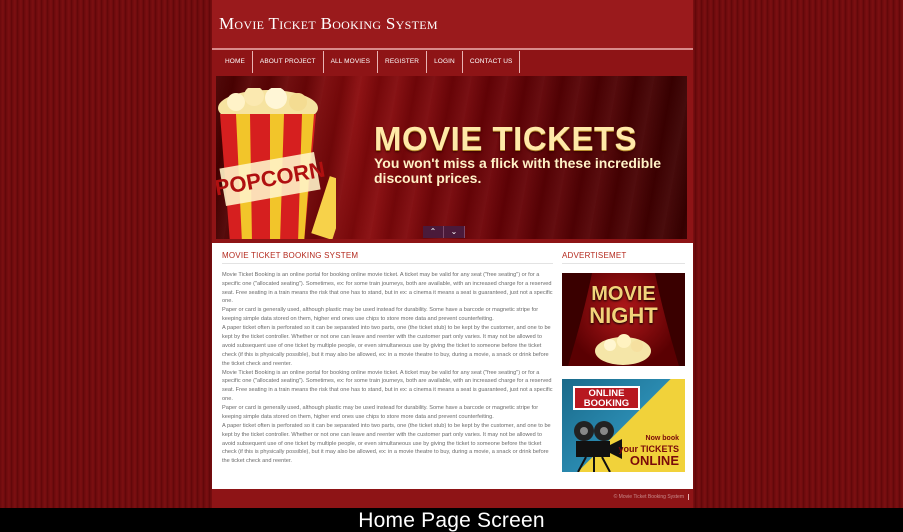 The width and height of the screenshot is (903, 532). Describe the element at coordinates (506, 138) in the screenshot. I see `banner-headline: MOVIE TICKETS` at that location.